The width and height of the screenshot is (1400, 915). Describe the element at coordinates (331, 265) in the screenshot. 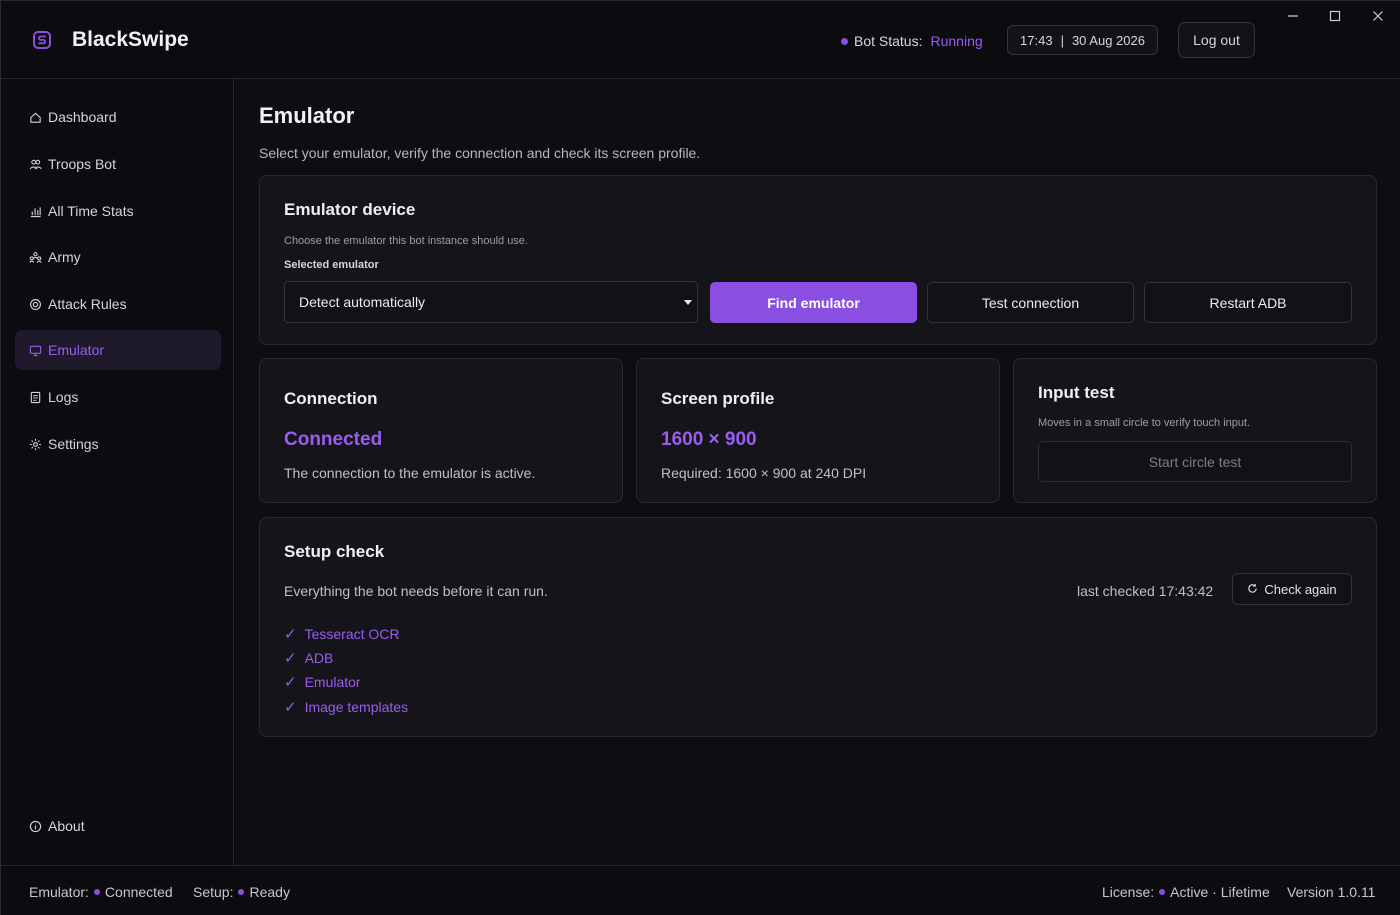

I see `field-label: Selected emulator` at that location.